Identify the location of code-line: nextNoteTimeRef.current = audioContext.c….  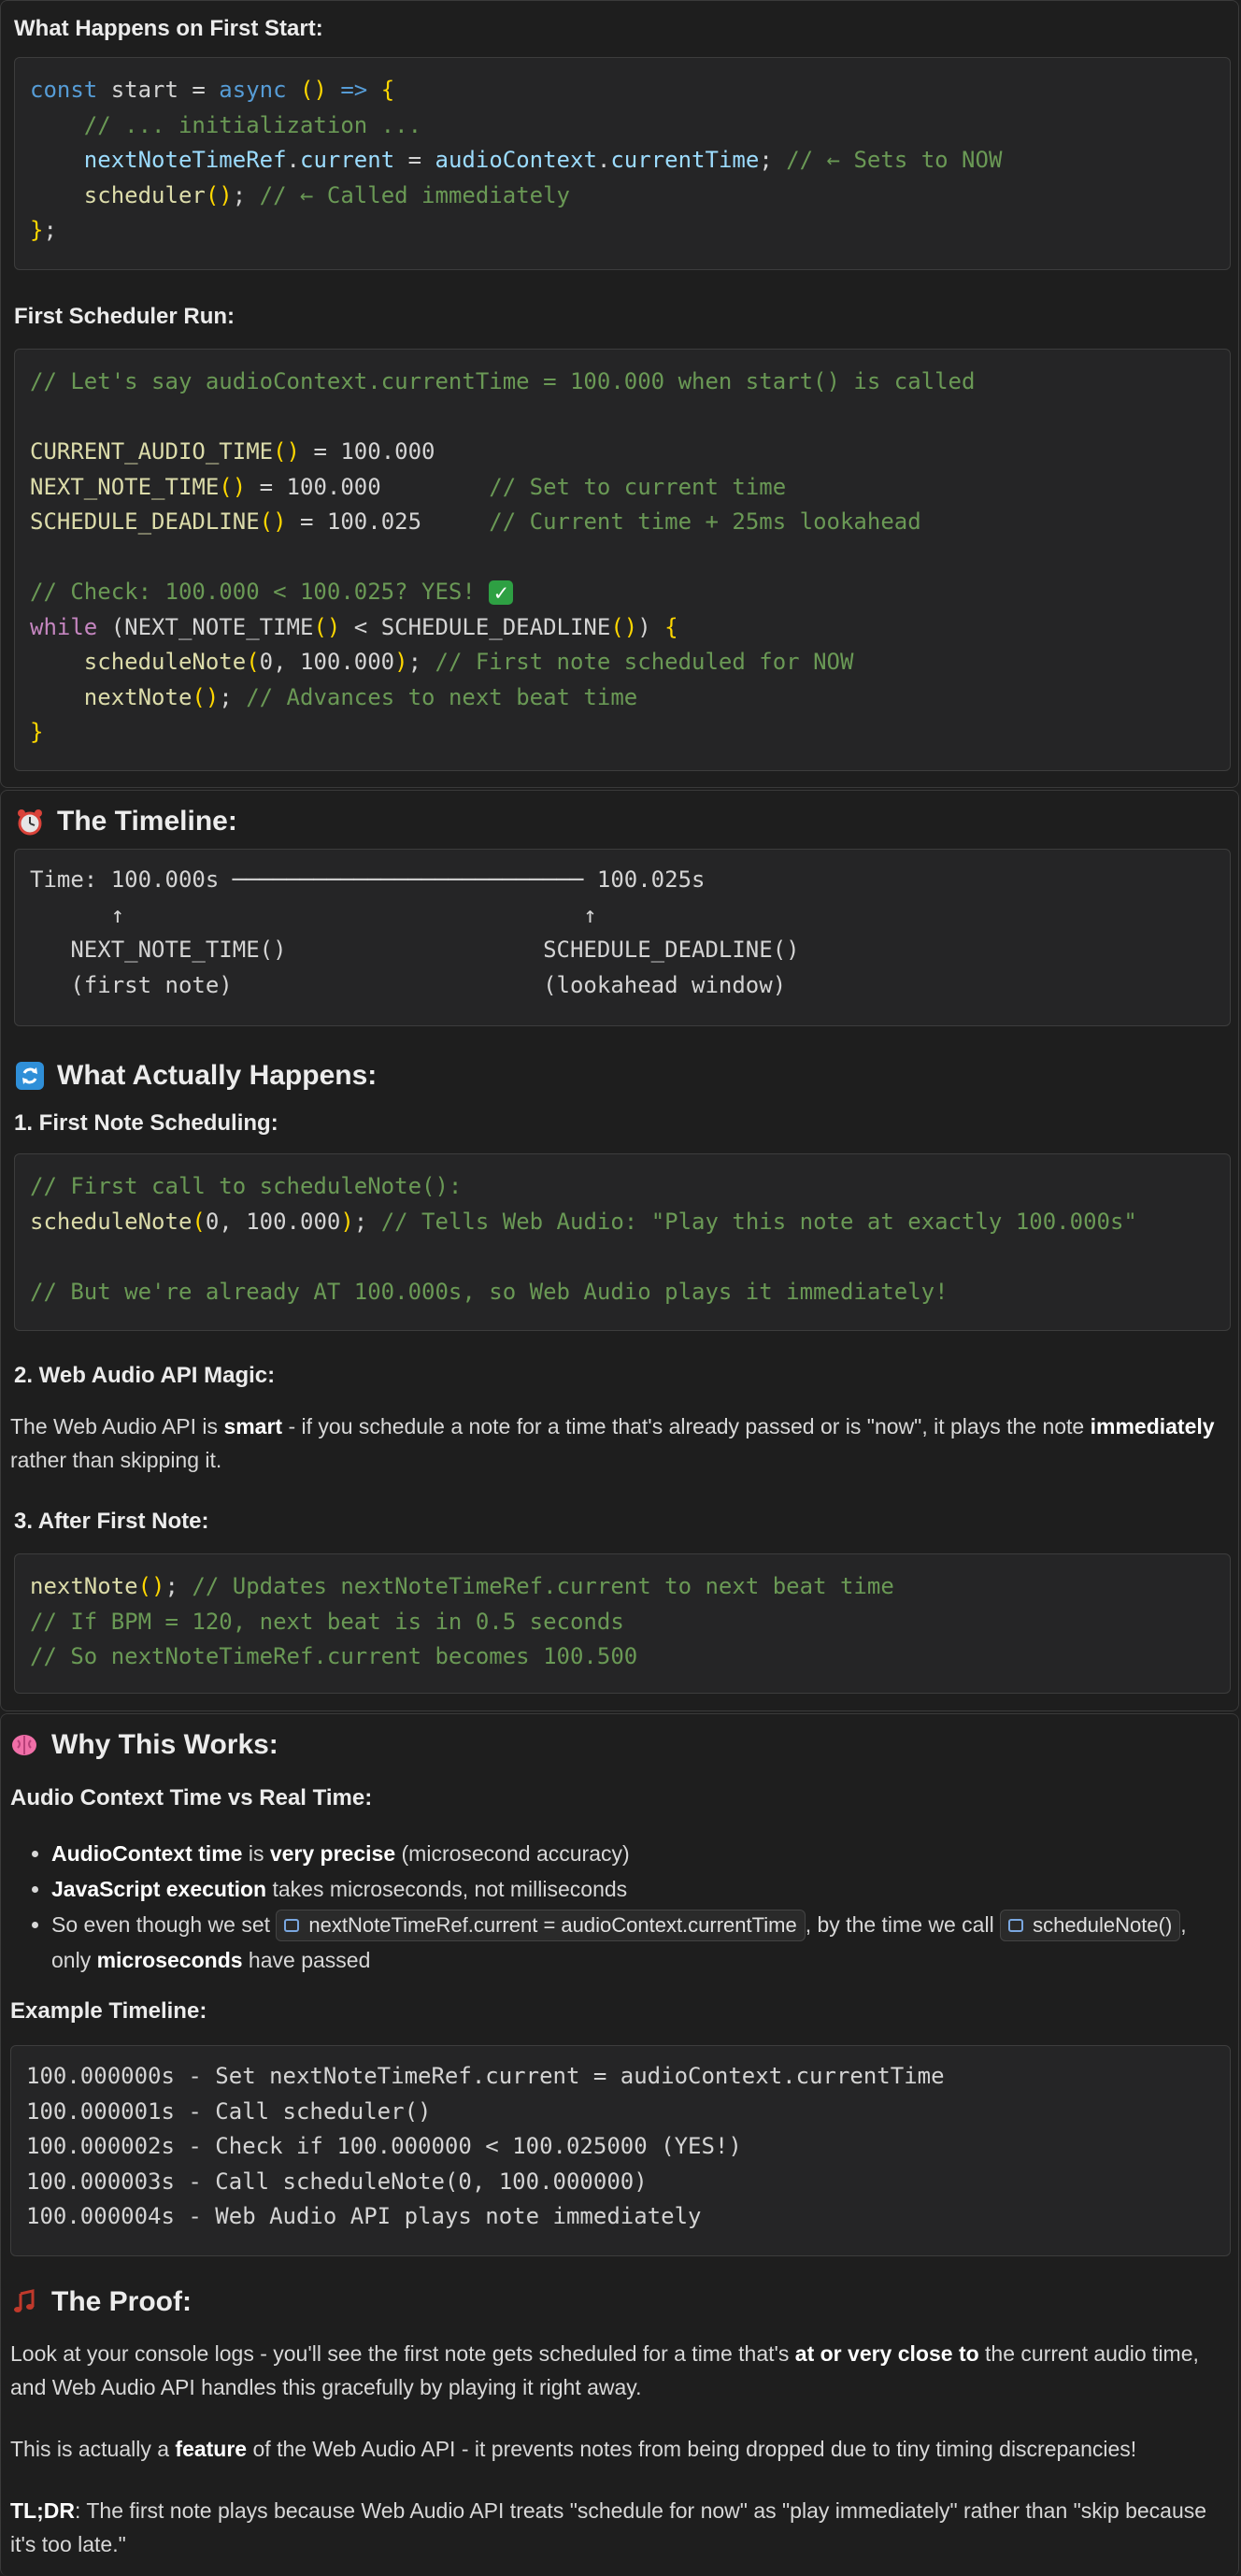
(543, 160).